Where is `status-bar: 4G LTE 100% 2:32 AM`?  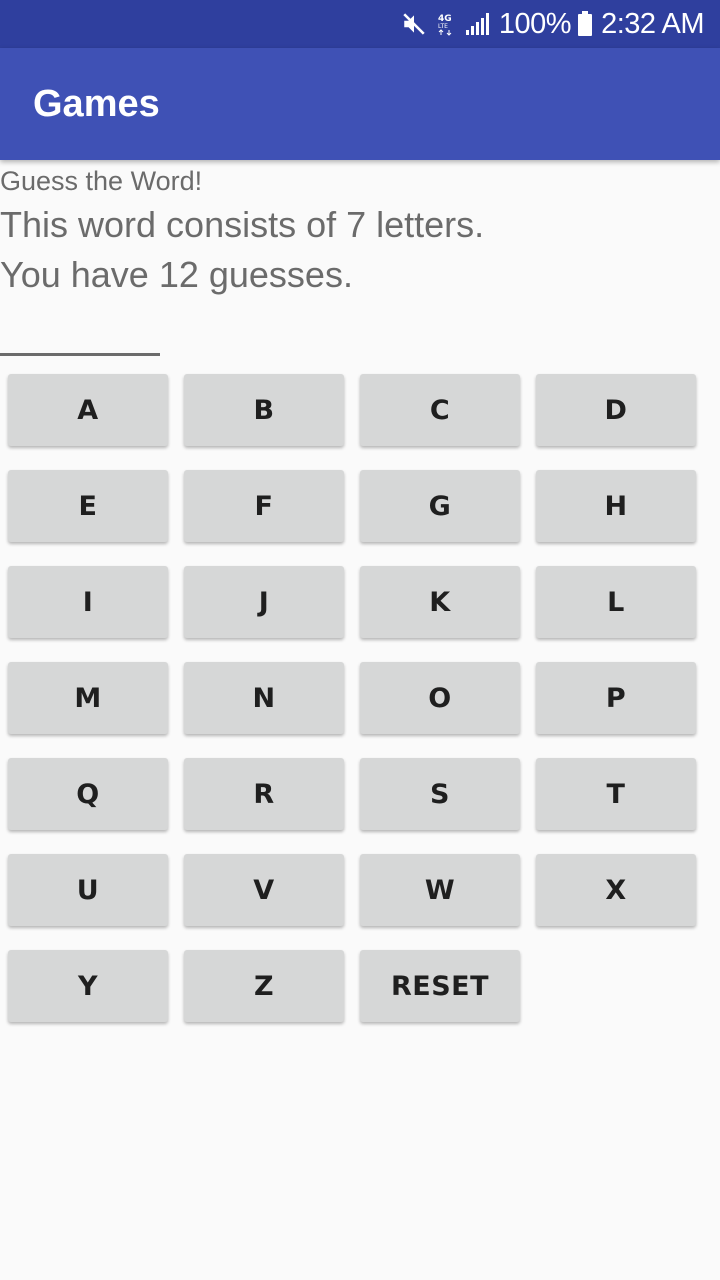 status-bar: 4G LTE 100% 2:32 AM is located at coordinates (360, 24).